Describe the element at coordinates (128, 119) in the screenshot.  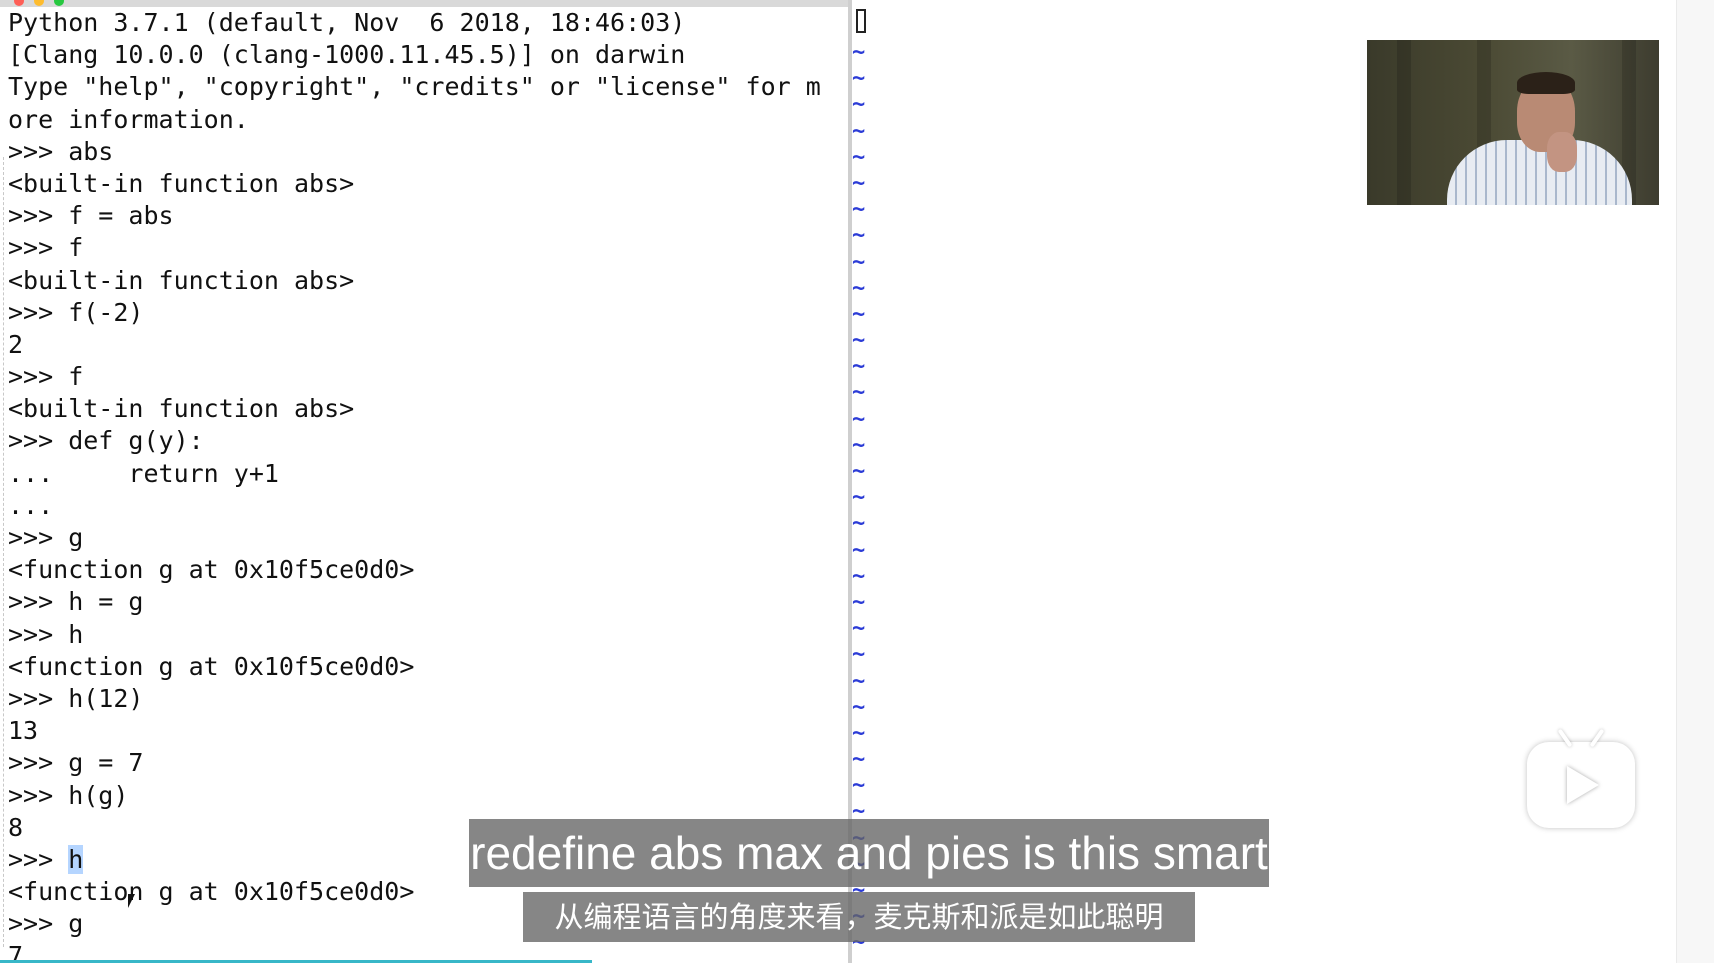
I see `terminal-line-text: ore information.` at that location.